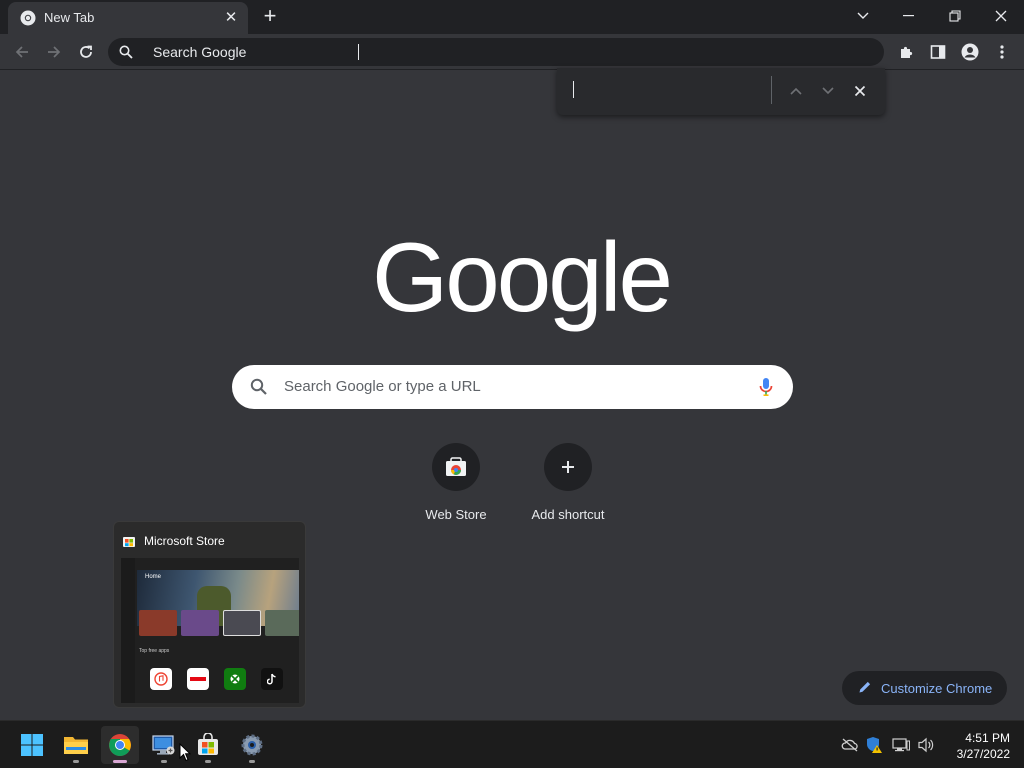 Image resolution: width=1024 pixels, height=768 pixels. I want to click on tray-network-icon, so click(901, 745).